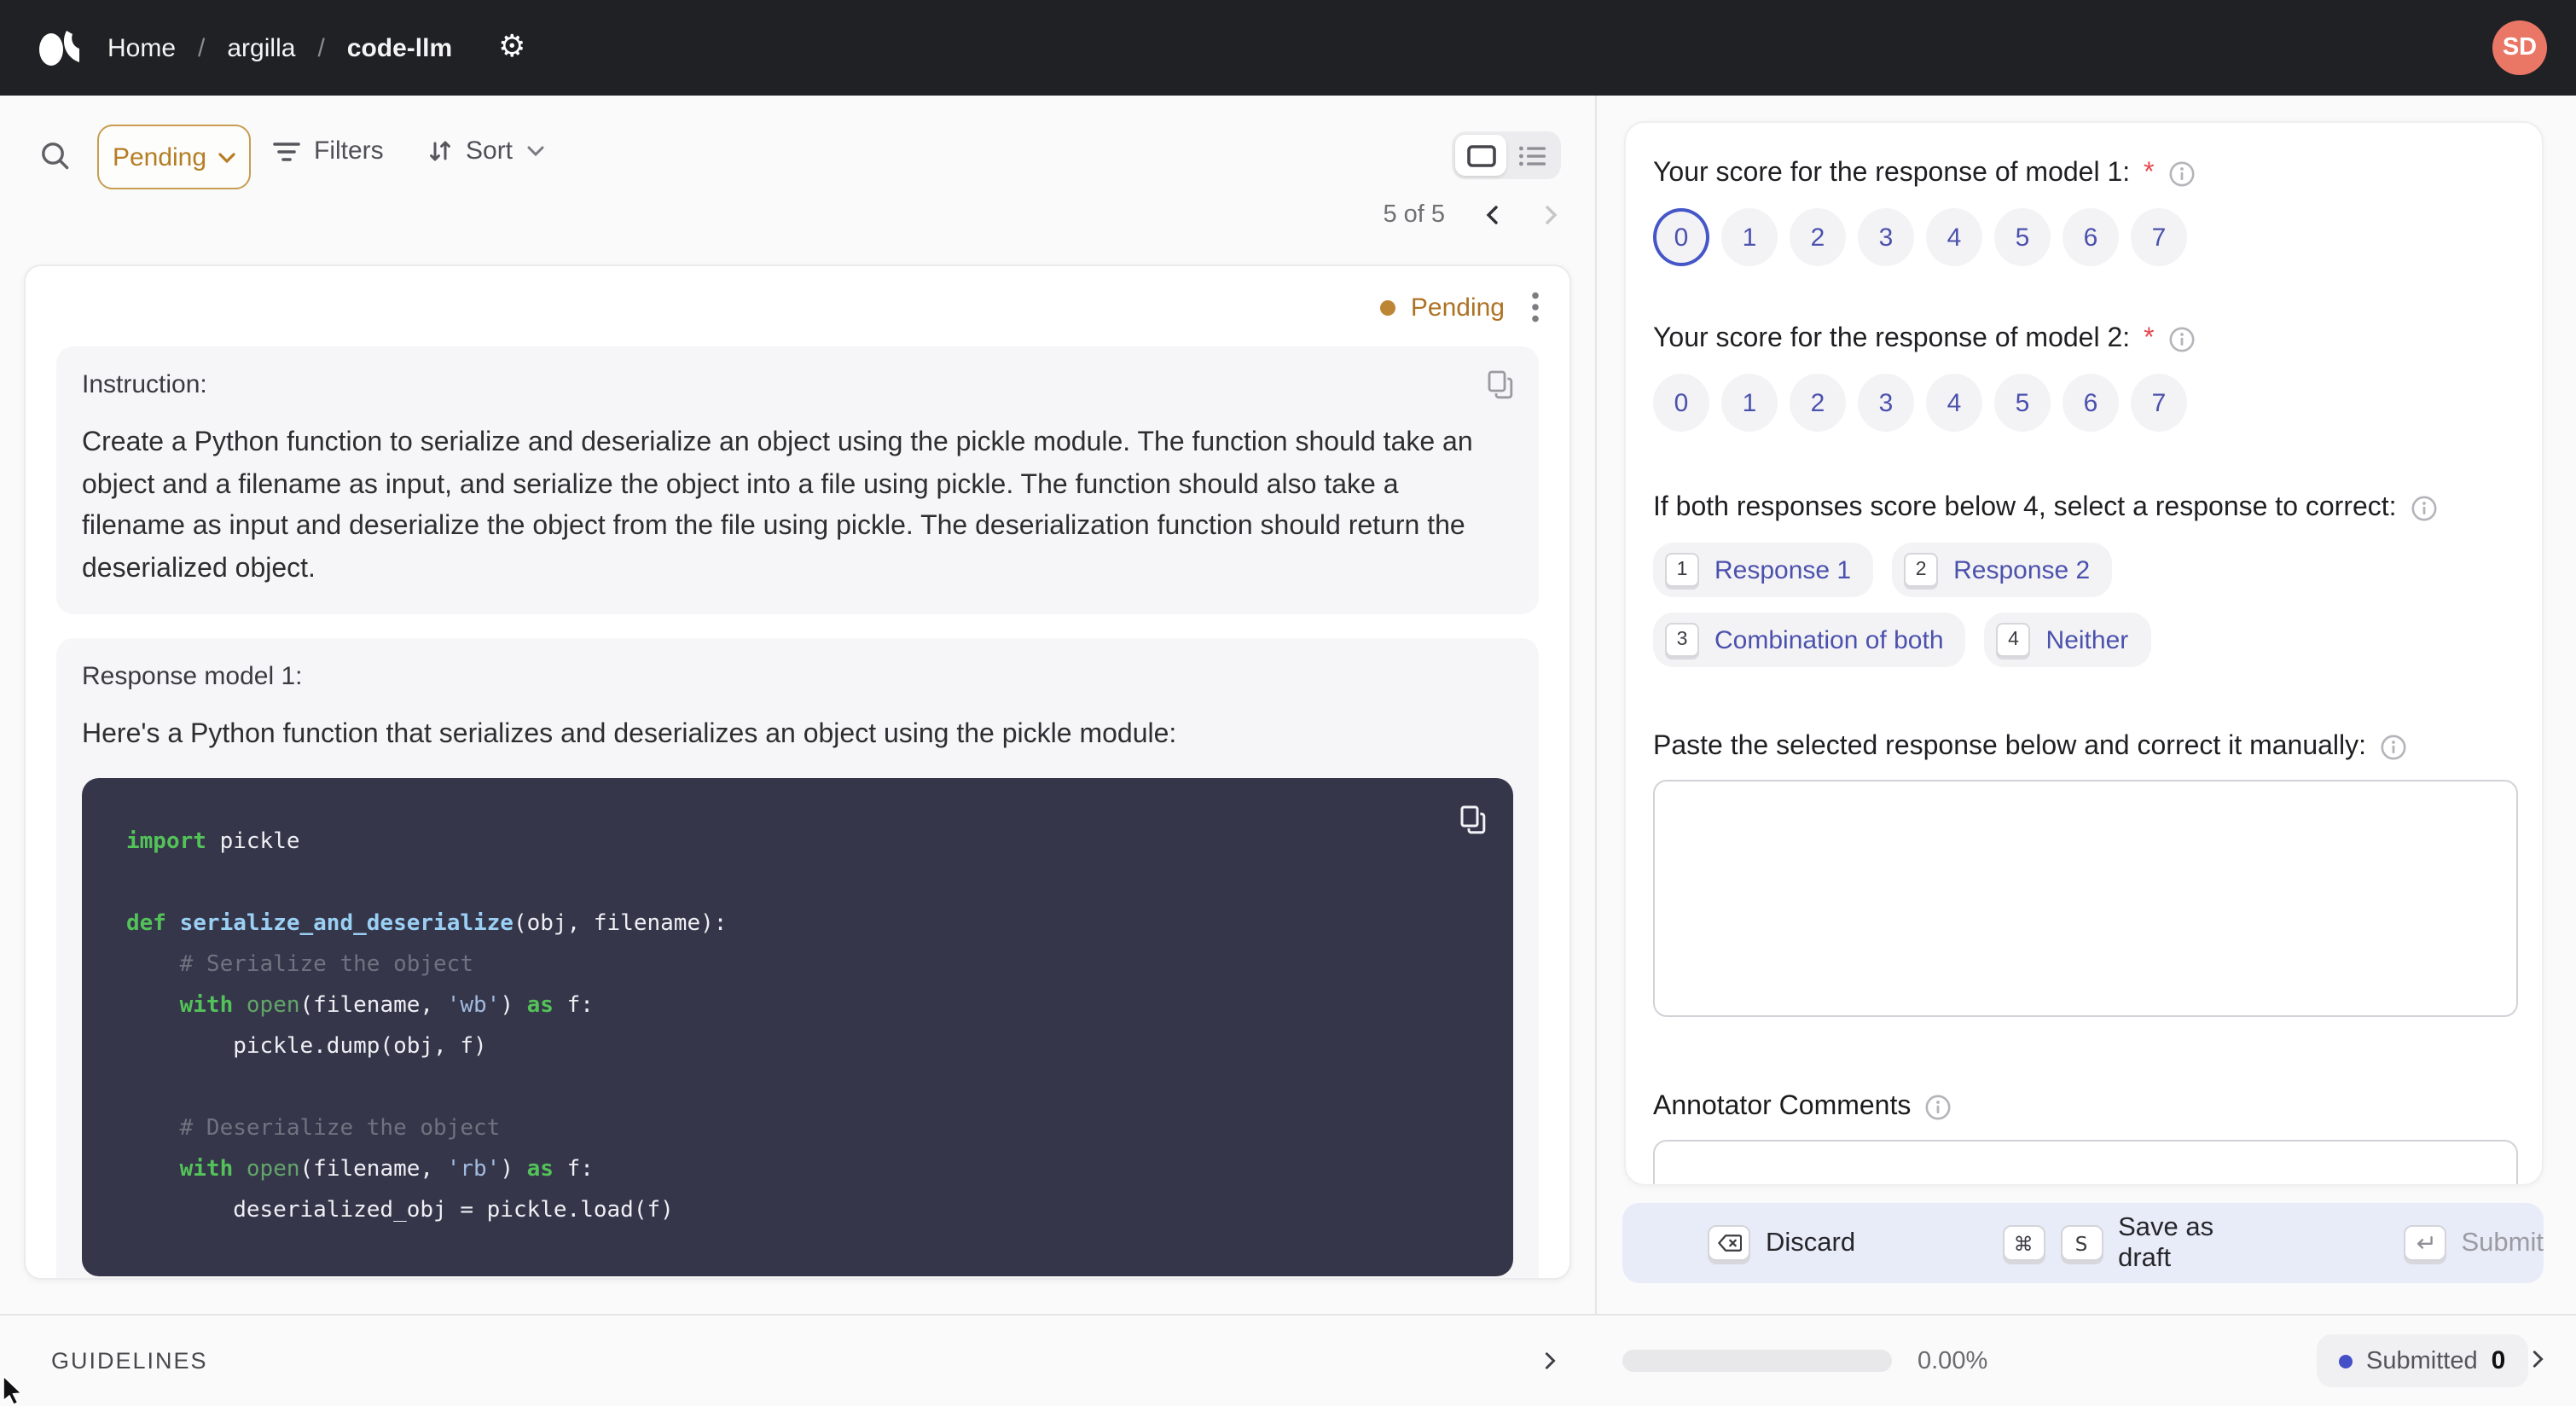 Image resolution: width=2576 pixels, height=1406 pixels. I want to click on next-record-icon, so click(1550, 215).